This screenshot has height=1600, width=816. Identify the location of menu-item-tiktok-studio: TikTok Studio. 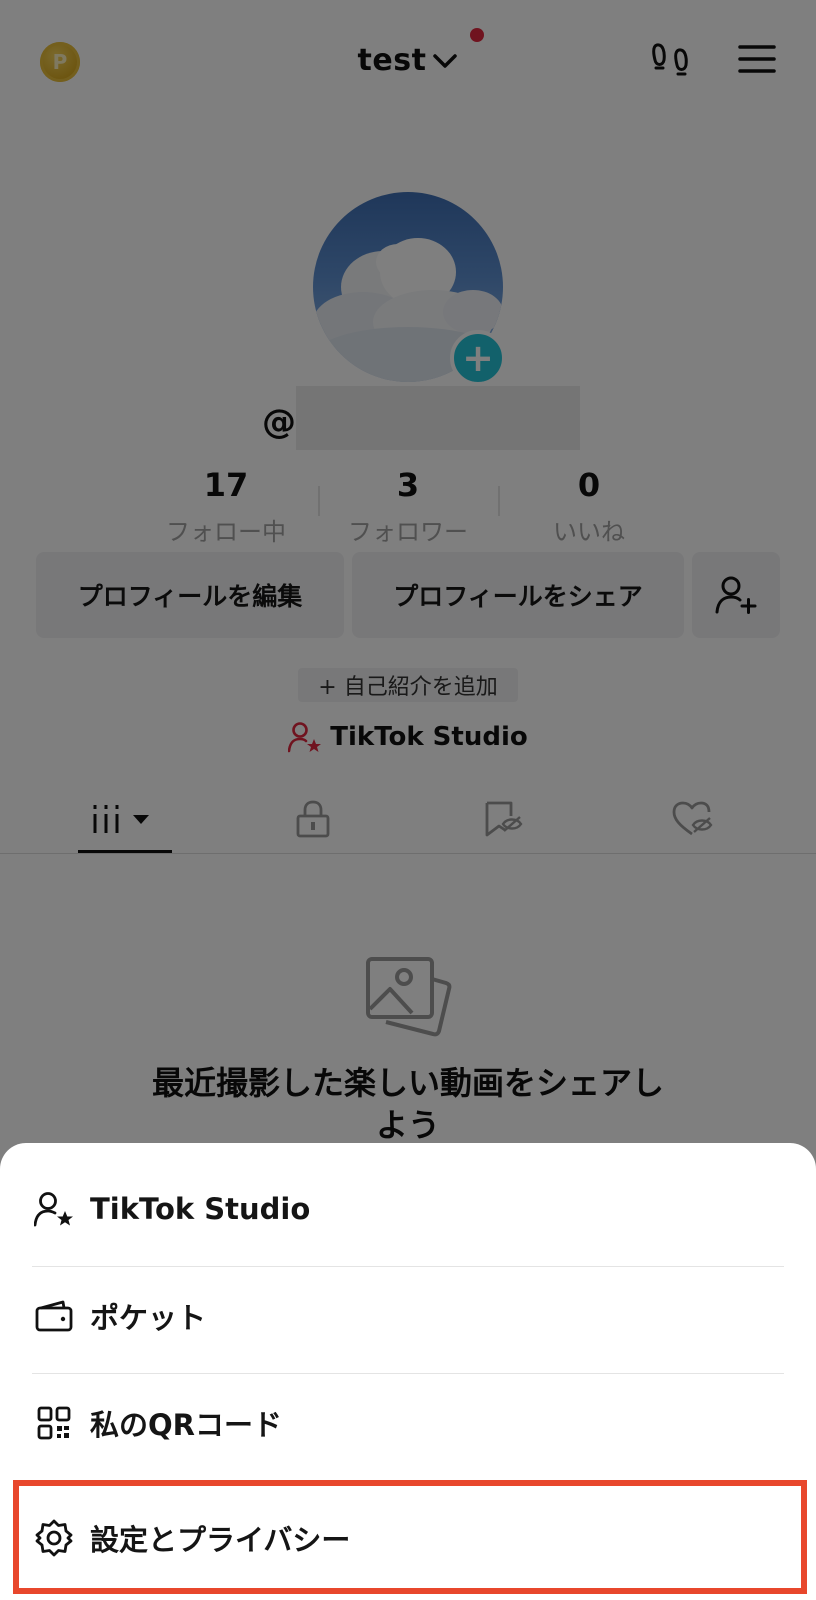
(408, 1209).